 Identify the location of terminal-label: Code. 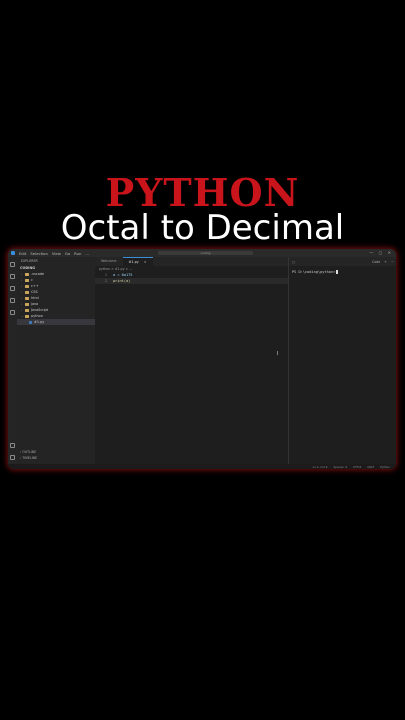
(376, 262).